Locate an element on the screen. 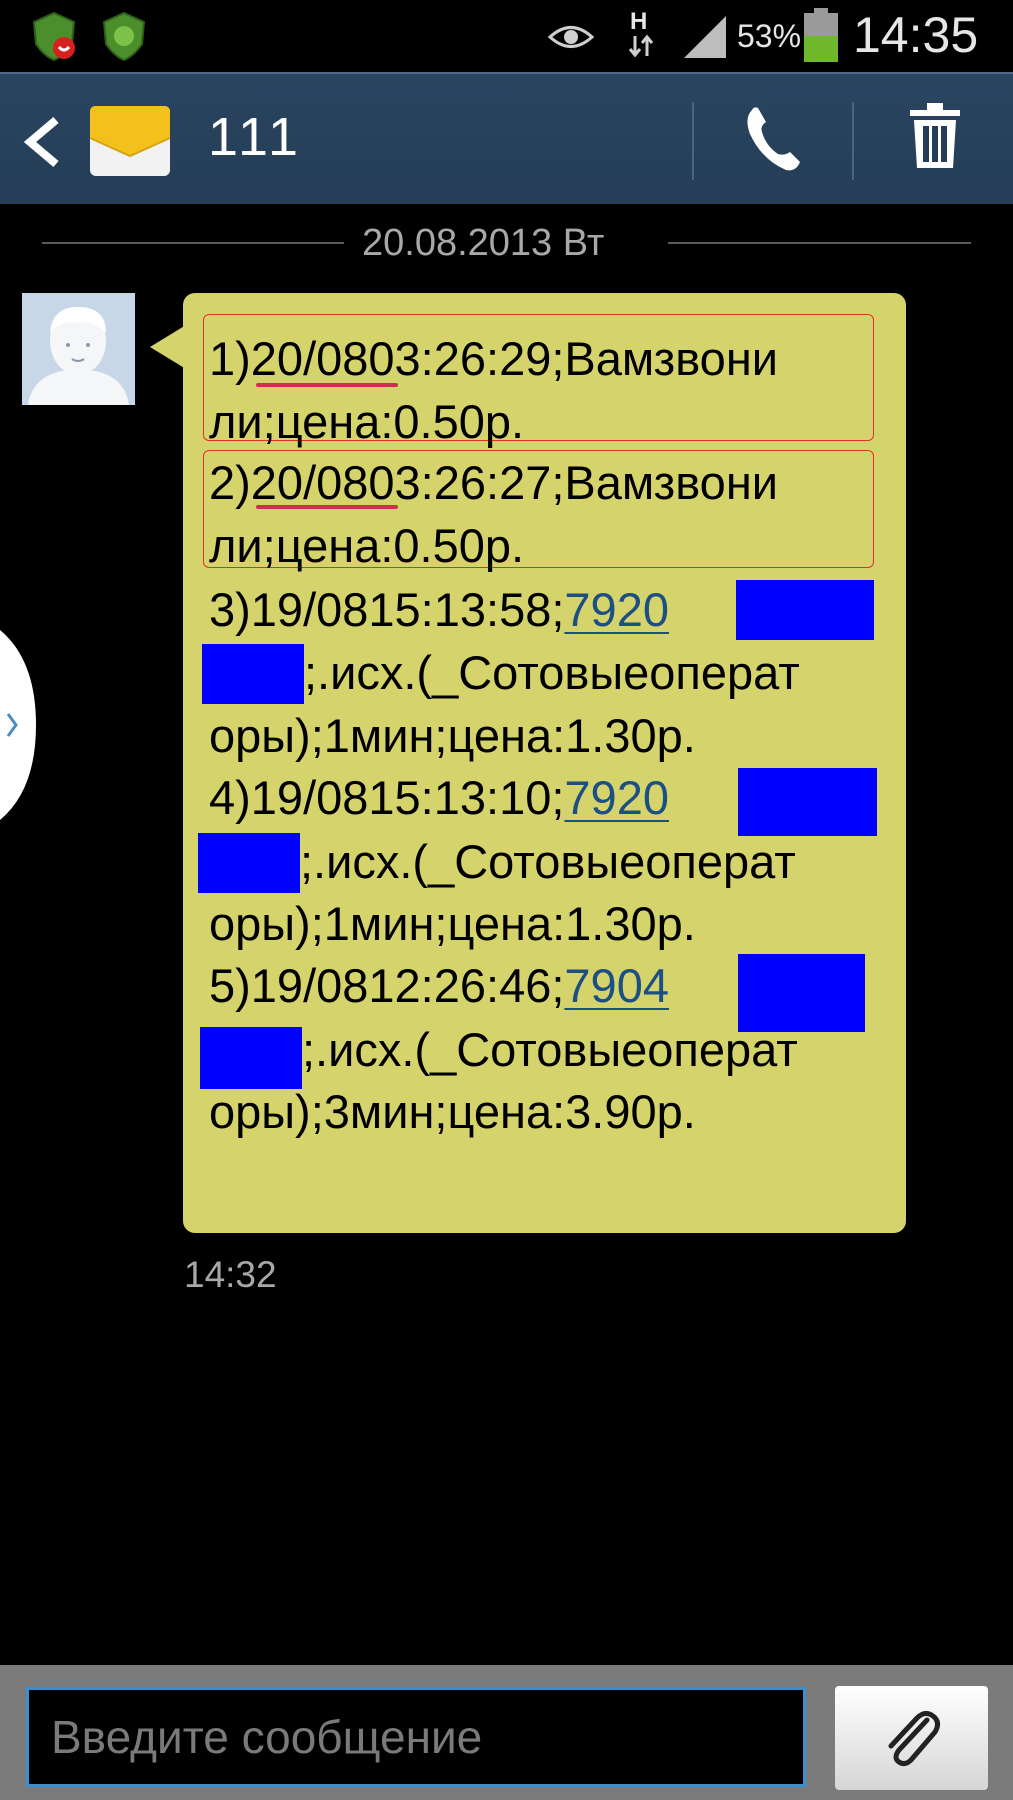 The width and height of the screenshot is (1013, 1800). message-line: 2)20/0803:26:27;Вамзвони is located at coordinates (494, 482).